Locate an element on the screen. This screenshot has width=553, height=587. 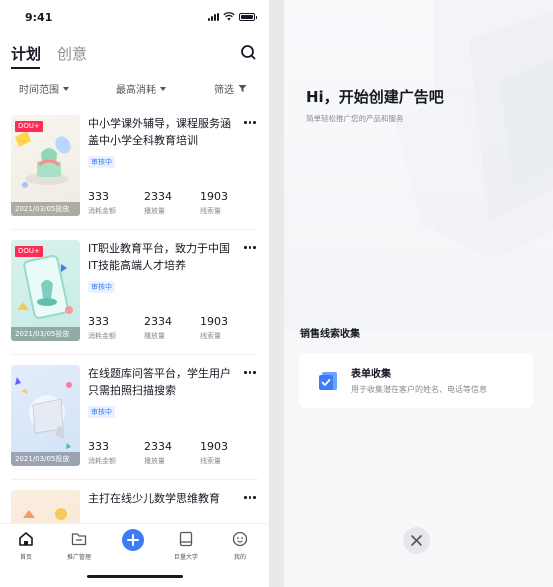
wifi-icon is located at coordinates (229, 16).